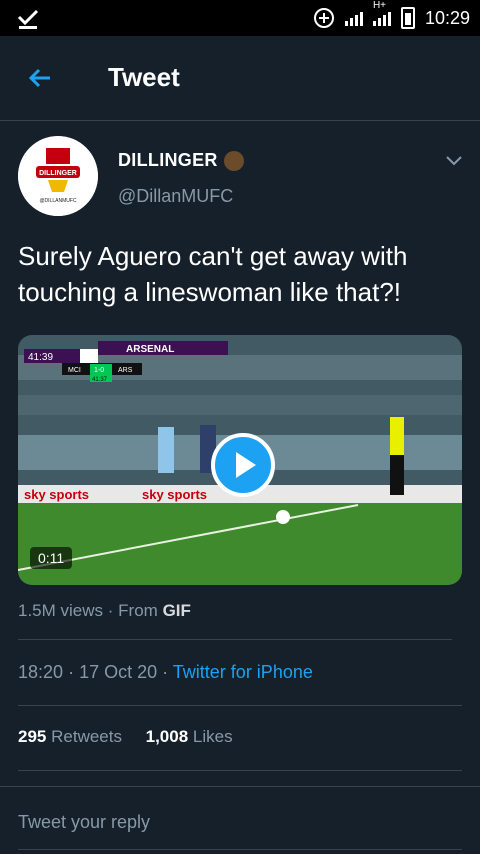 This screenshot has width=480, height=854. I want to click on battery-icon, so click(407, 18).